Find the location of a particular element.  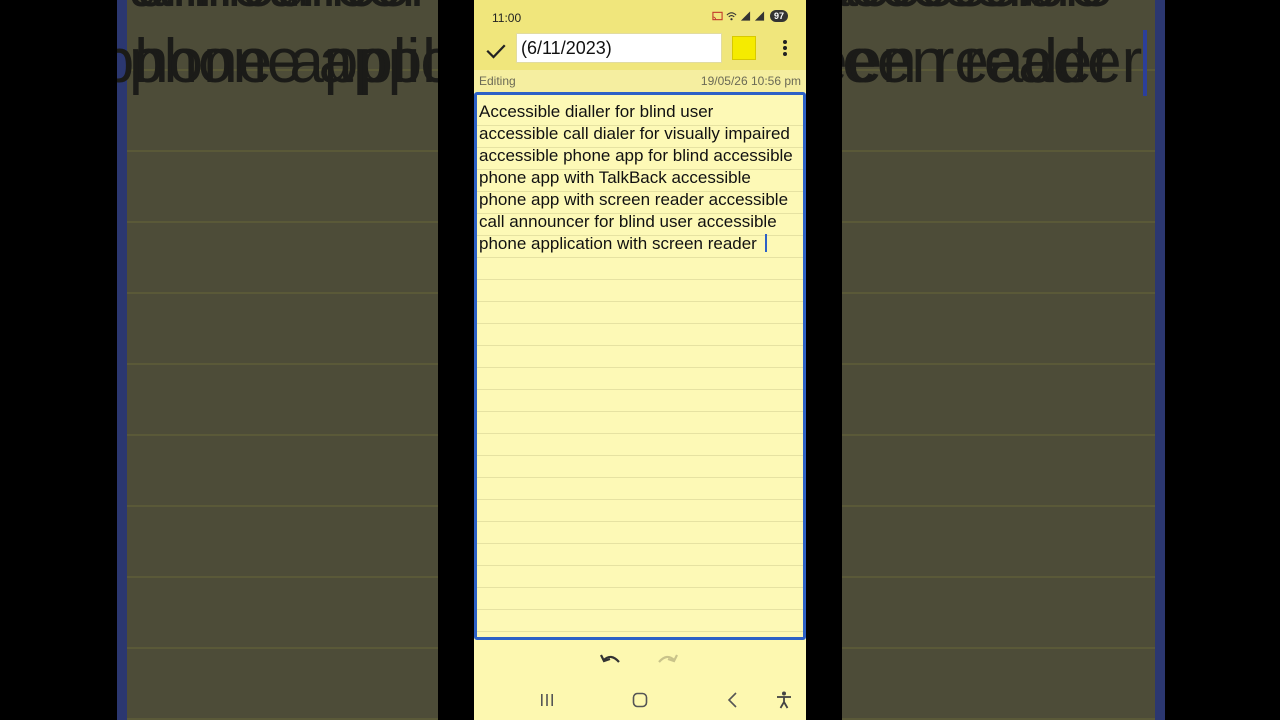

edit-mode-label: Editing is located at coordinates (497, 81).